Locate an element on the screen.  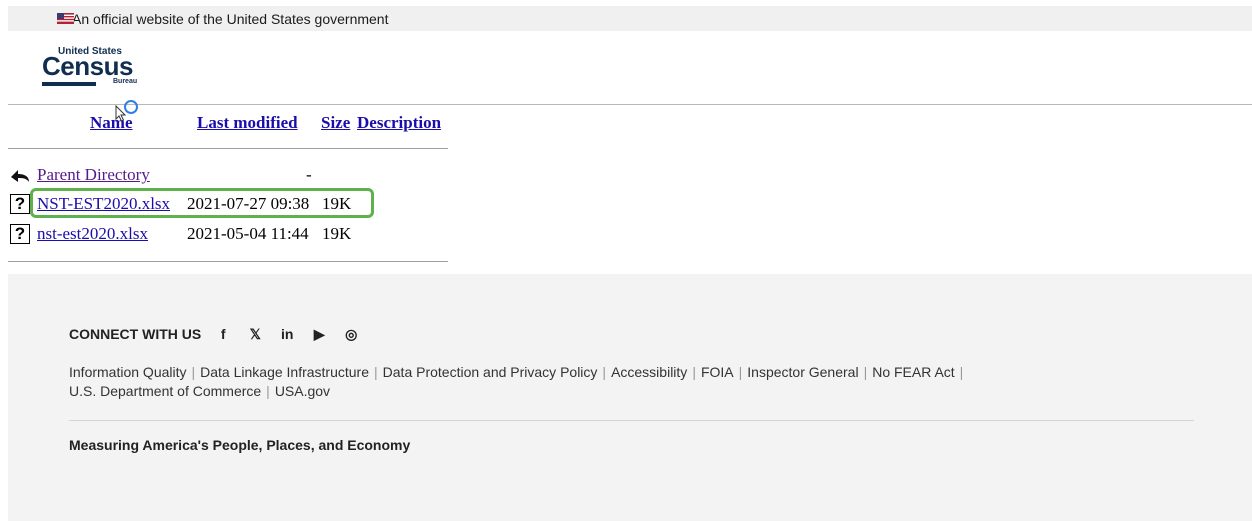
facebook-icon: f is located at coordinates (223, 334).